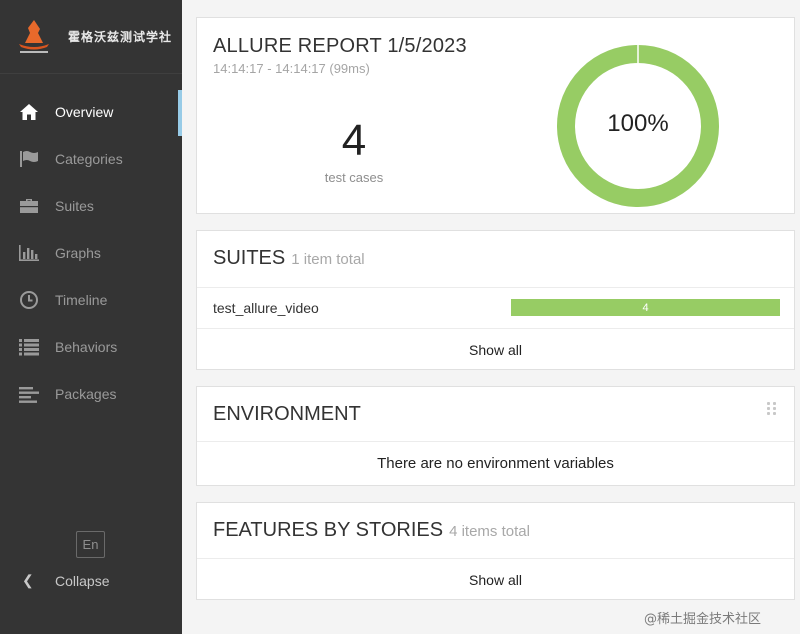 This screenshot has height=634, width=800. What do you see at coordinates (703, 619) in the screenshot?
I see `watermark: @稀土掘金技术社区` at bounding box center [703, 619].